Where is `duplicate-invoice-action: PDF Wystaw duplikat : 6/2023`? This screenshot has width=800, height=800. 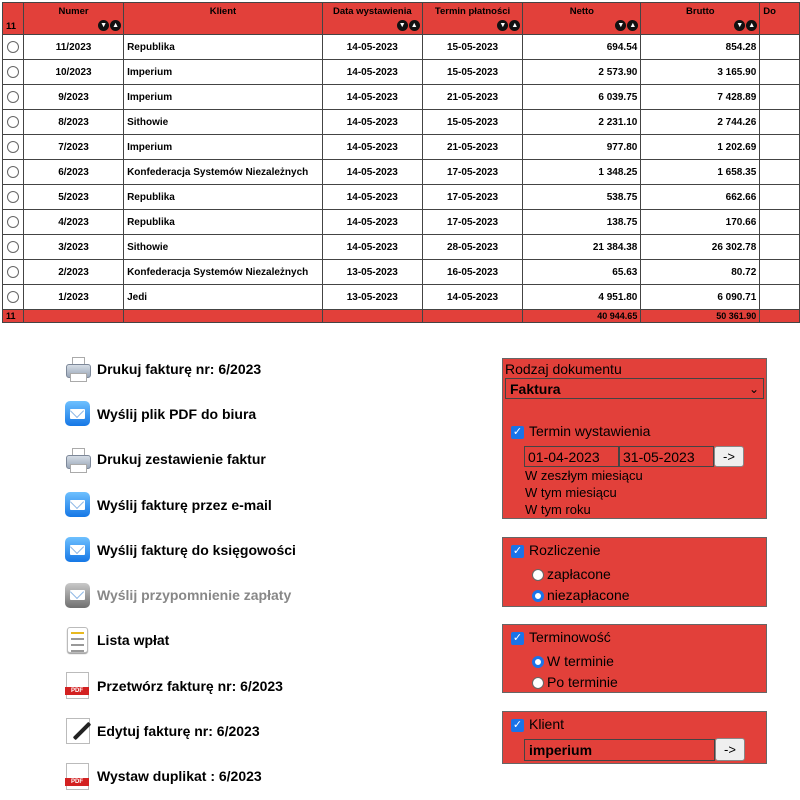
duplicate-invoice-action: PDF Wystaw duplikat : 6/2023 is located at coordinates (274, 776).